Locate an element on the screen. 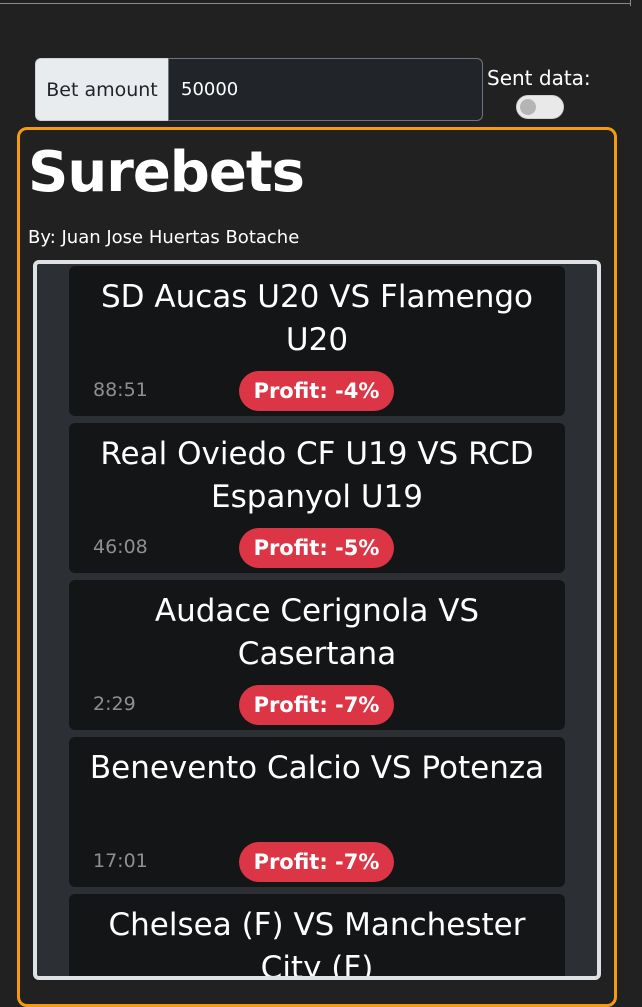 The width and height of the screenshot is (642, 1007). sent-data-toggle is located at coordinates (540, 107).